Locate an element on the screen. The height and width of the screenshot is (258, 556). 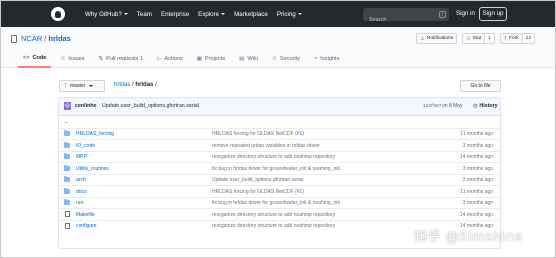
fork-icon: ᛉ is located at coordinates (506, 38).